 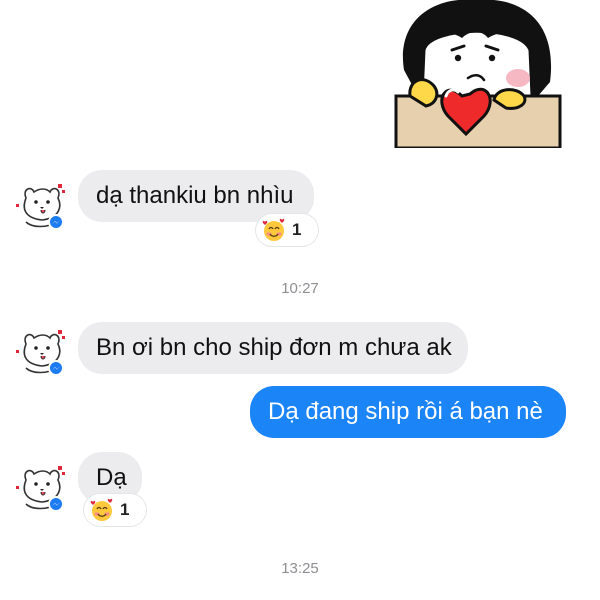 I want to click on timestamp: 10:27, so click(x=300, y=288).